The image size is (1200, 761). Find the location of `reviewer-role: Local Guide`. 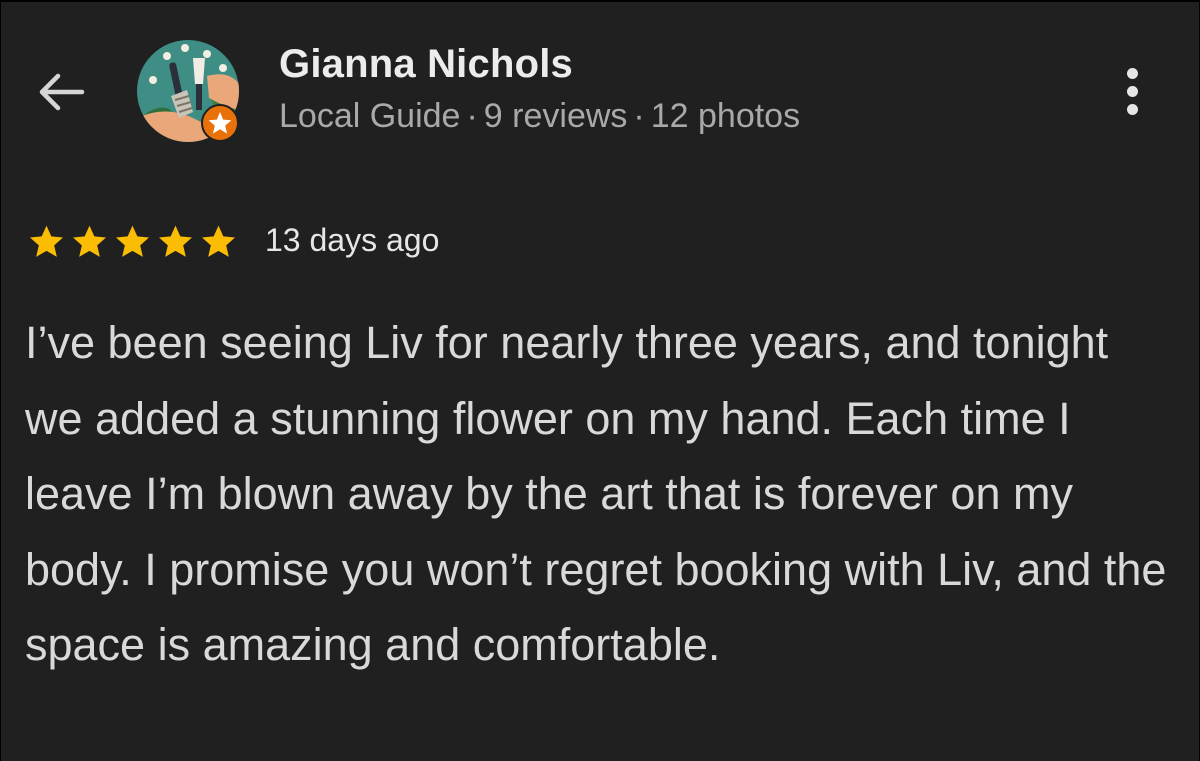

reviewer-role: Local Guide is located at coordinates (370, 116).